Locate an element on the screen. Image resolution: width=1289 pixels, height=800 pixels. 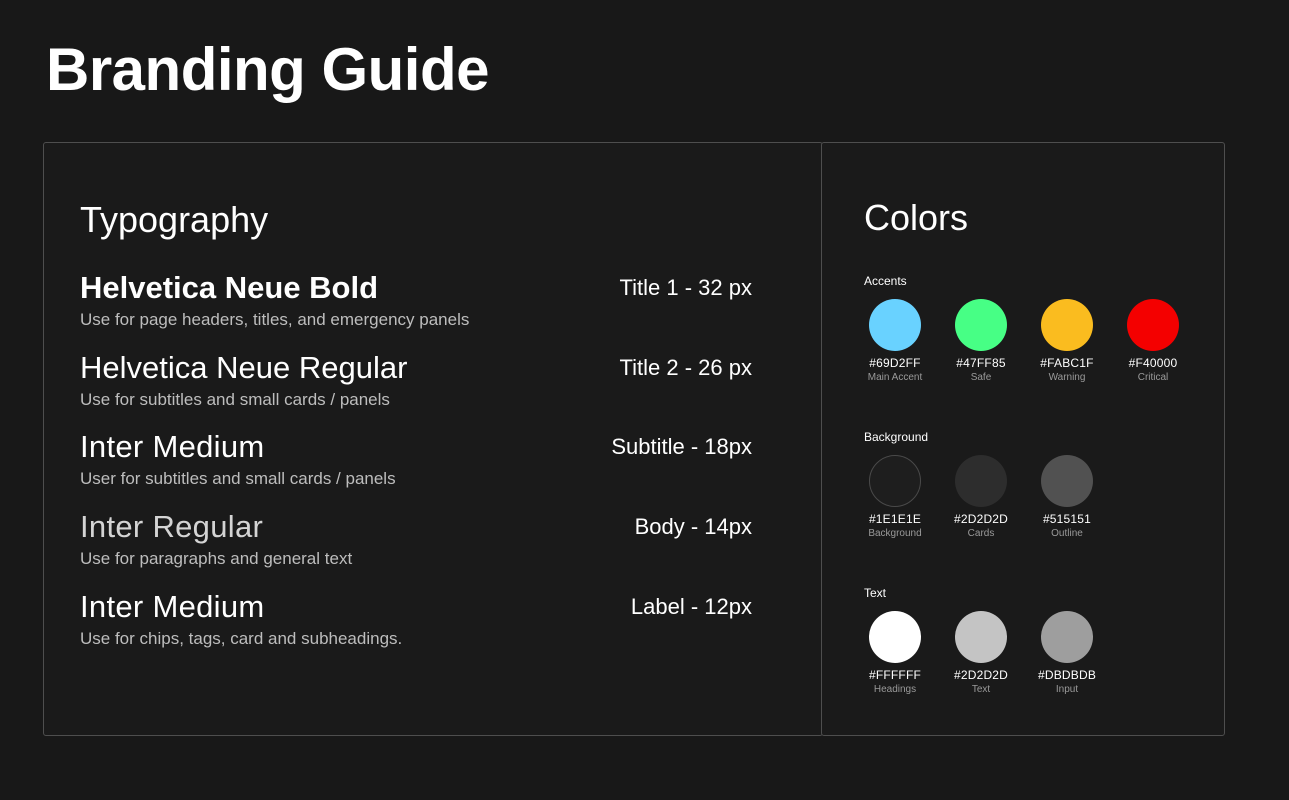
swatch-name: Input is located at coordinates (1067, 689).